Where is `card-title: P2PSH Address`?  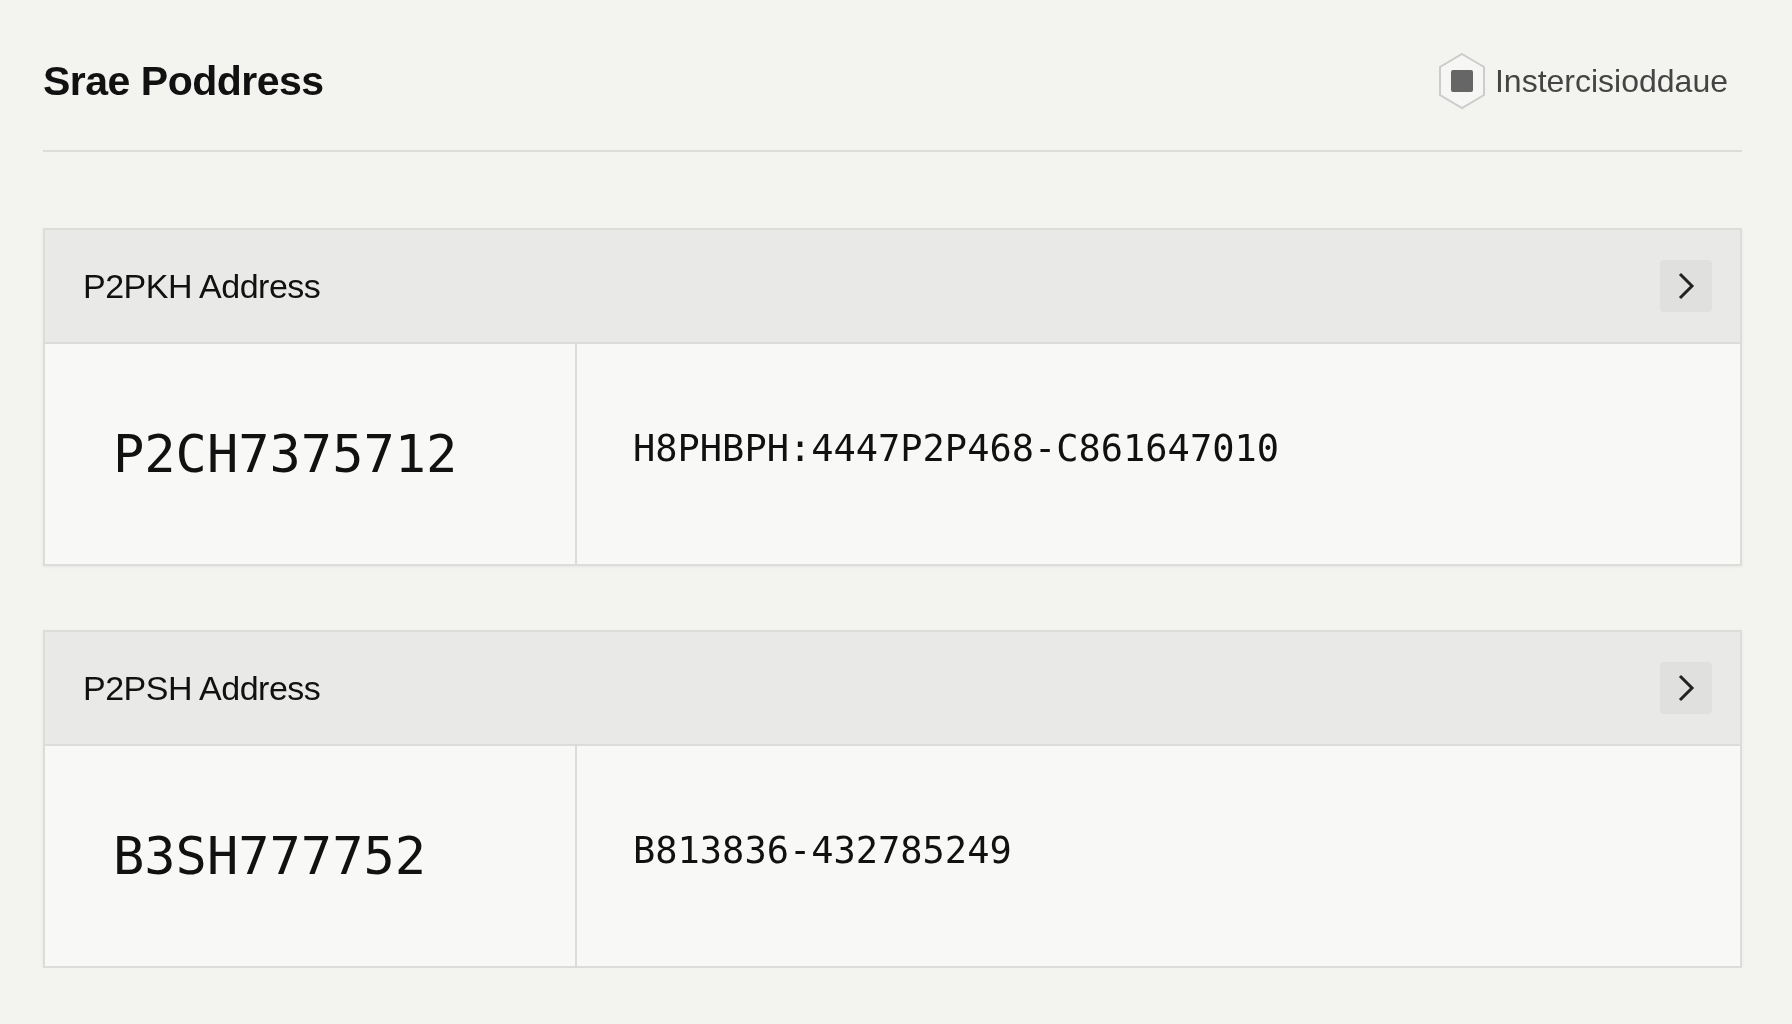 card-title: P2PSH Address is located at coordinates (202, 688).